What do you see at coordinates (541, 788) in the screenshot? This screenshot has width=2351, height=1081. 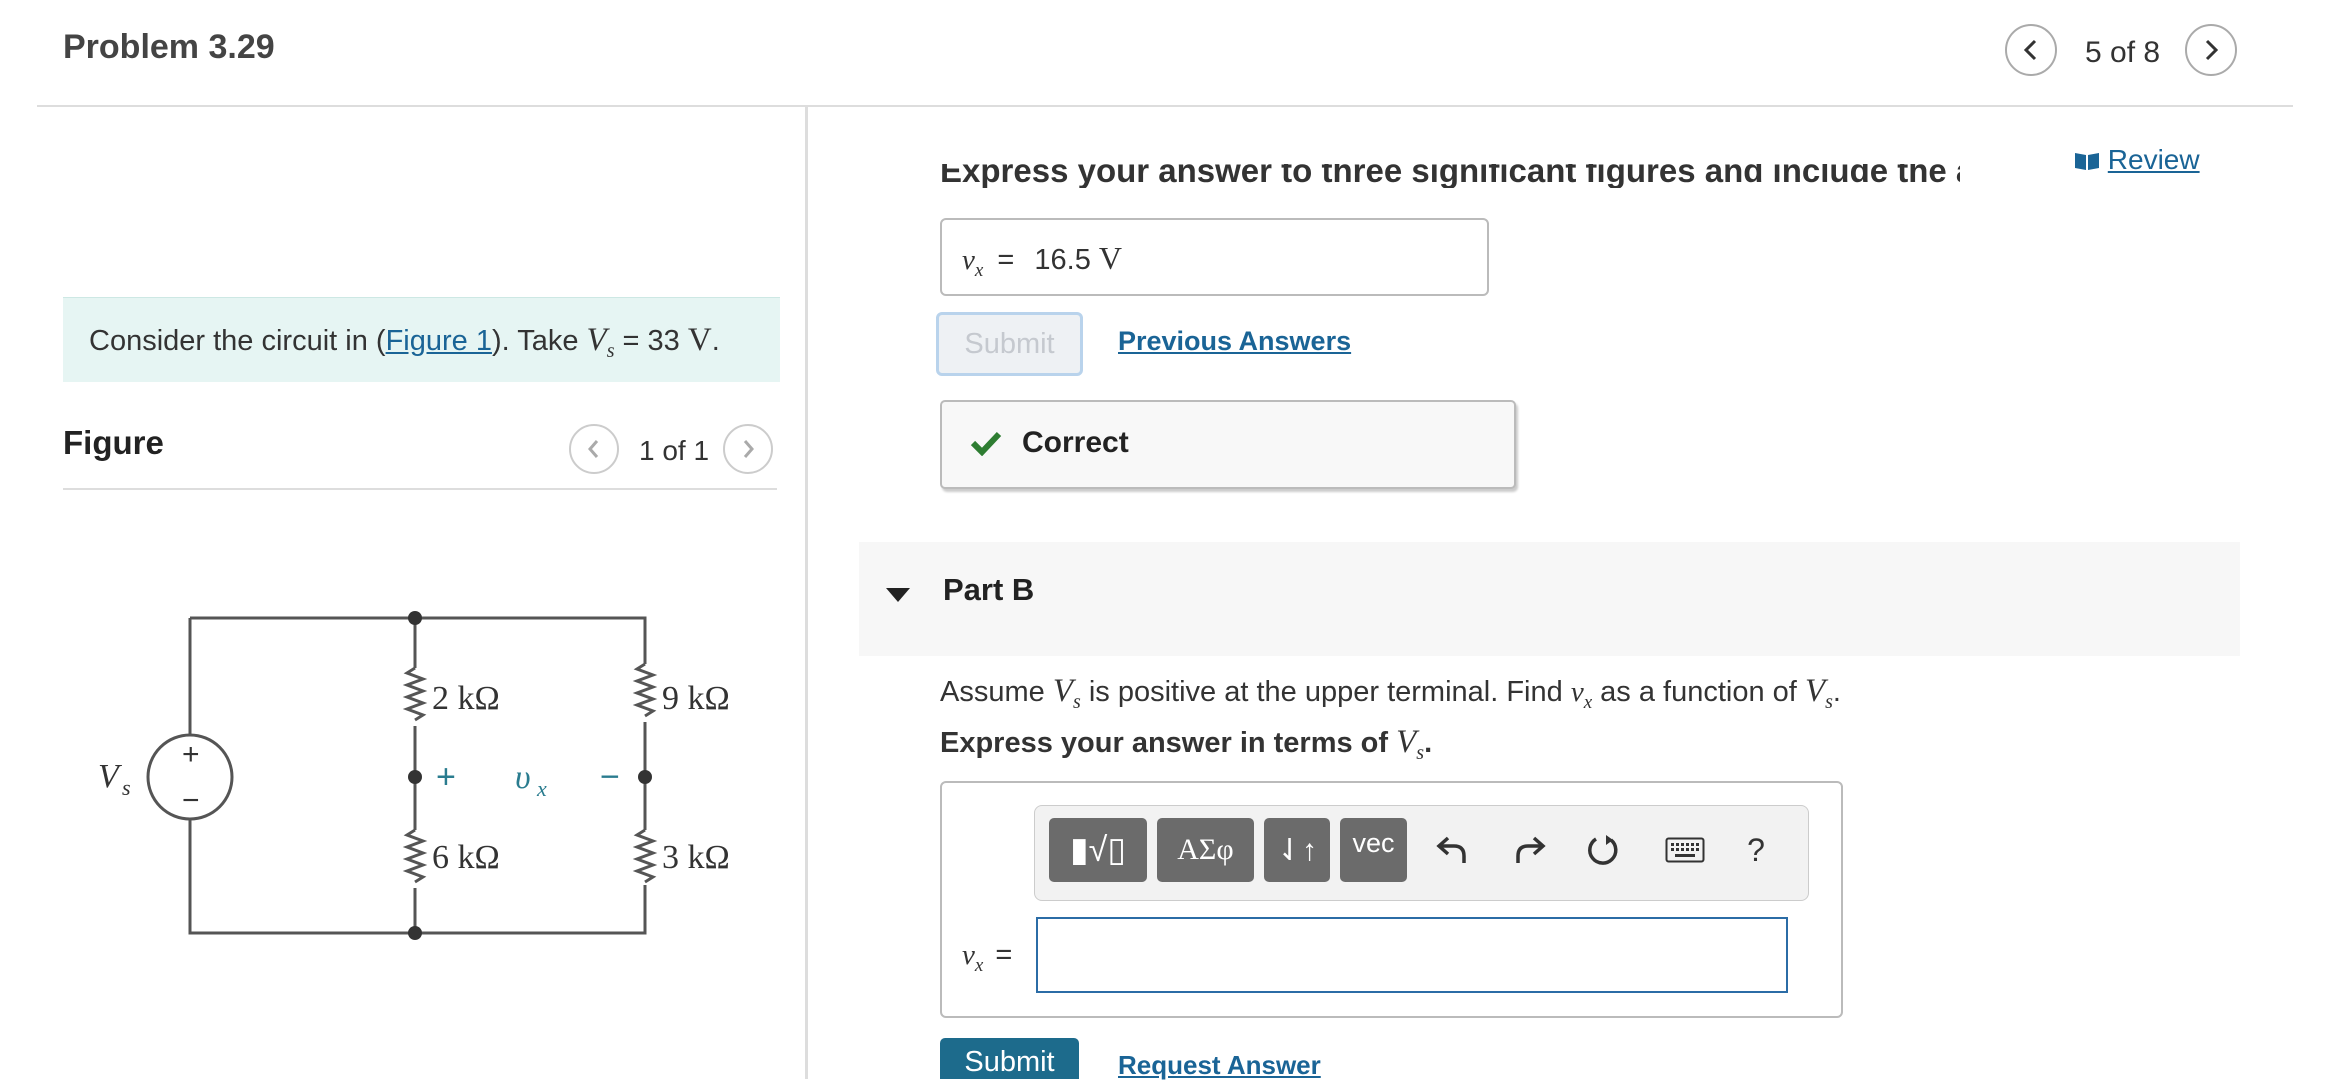 I see `vx-label-sub: x` at bounding box center [541, 788].